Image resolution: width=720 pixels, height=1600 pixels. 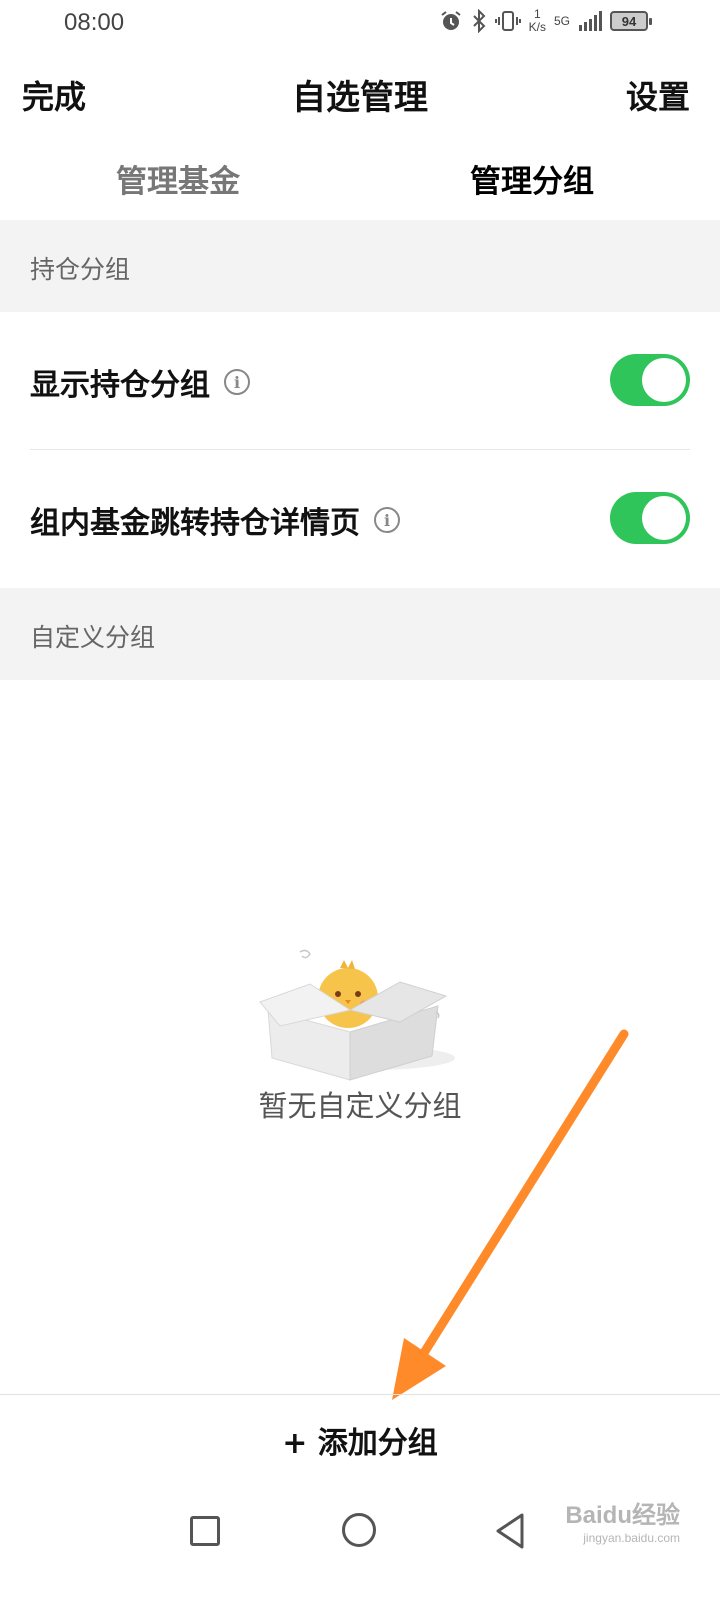 What do you see at coordinates (360, 634) in the screenshot?
I see `section-header-custom: 自定义分组` at bounding box center [360, 634].